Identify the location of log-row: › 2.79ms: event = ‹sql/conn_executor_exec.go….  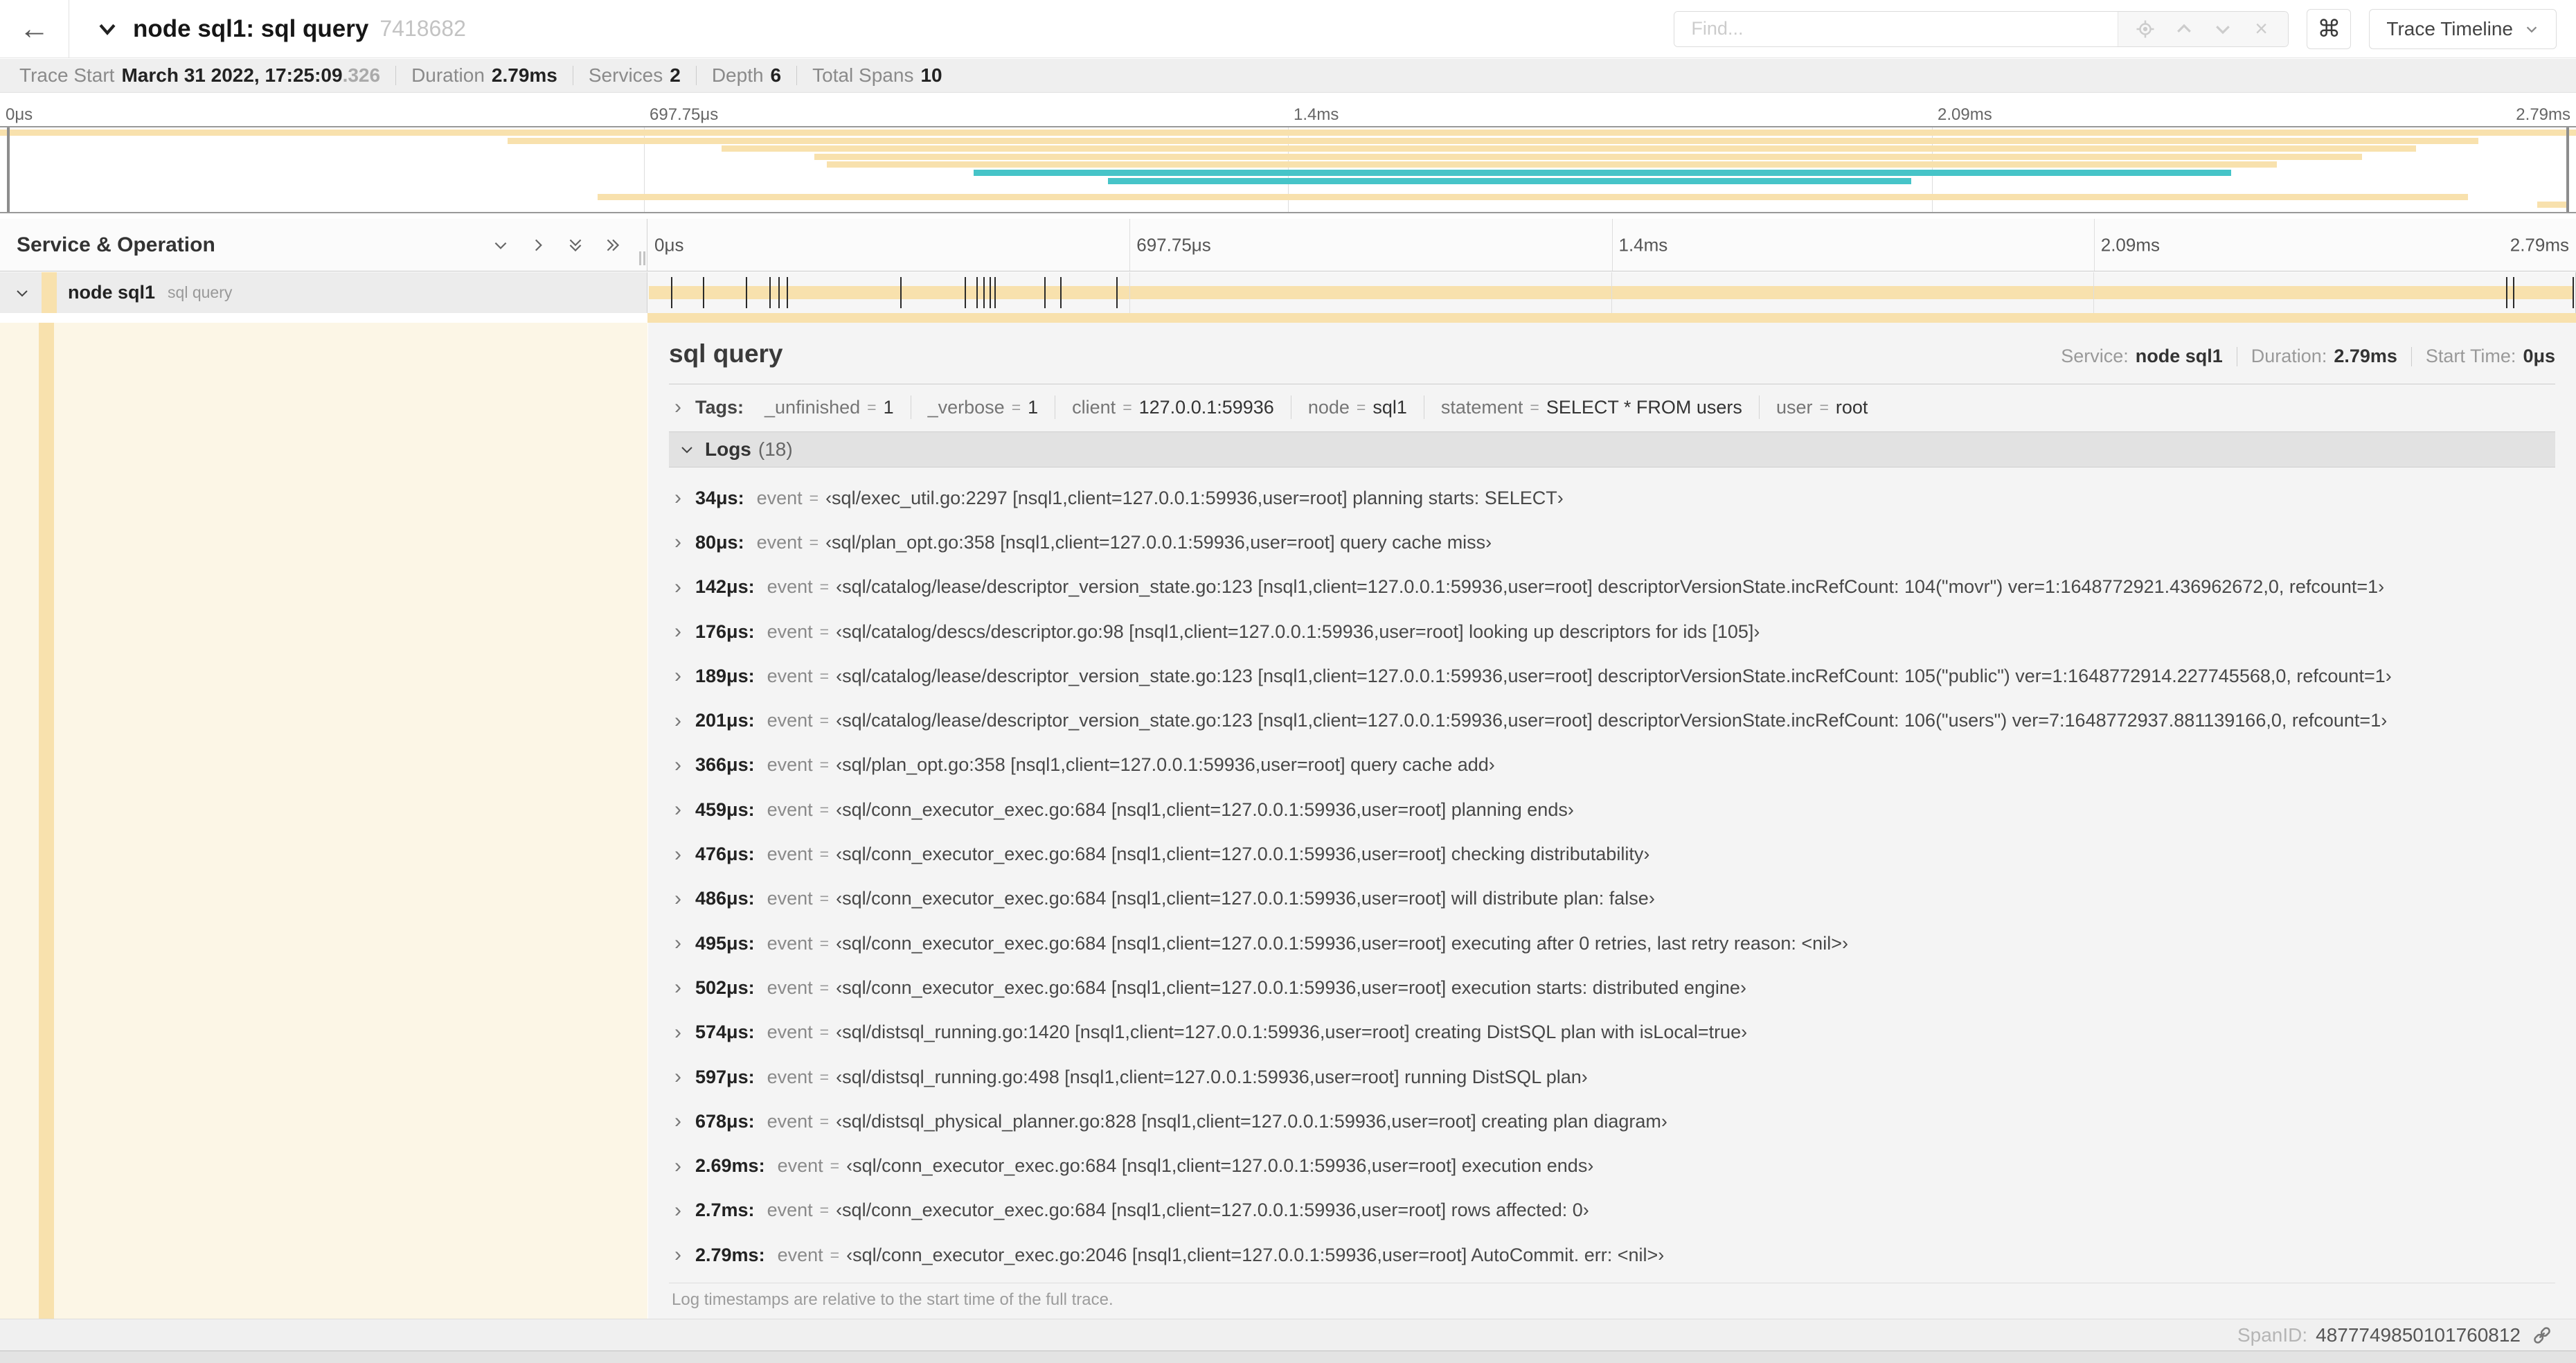
(1612, 1255).